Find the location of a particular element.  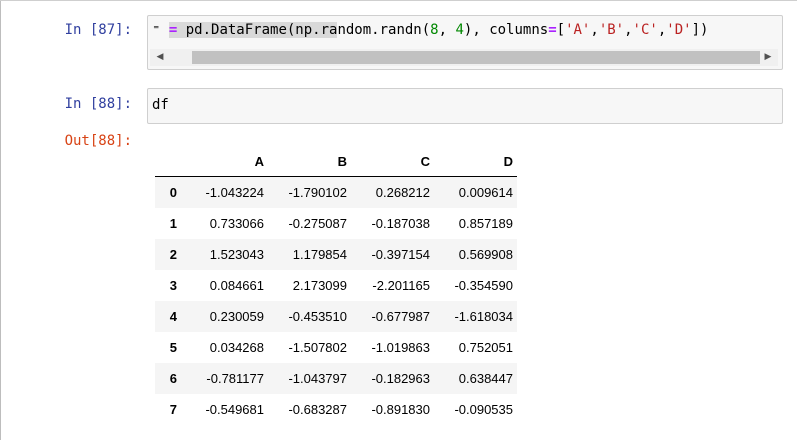

code-token: [ is located at coordinates (561, 30).